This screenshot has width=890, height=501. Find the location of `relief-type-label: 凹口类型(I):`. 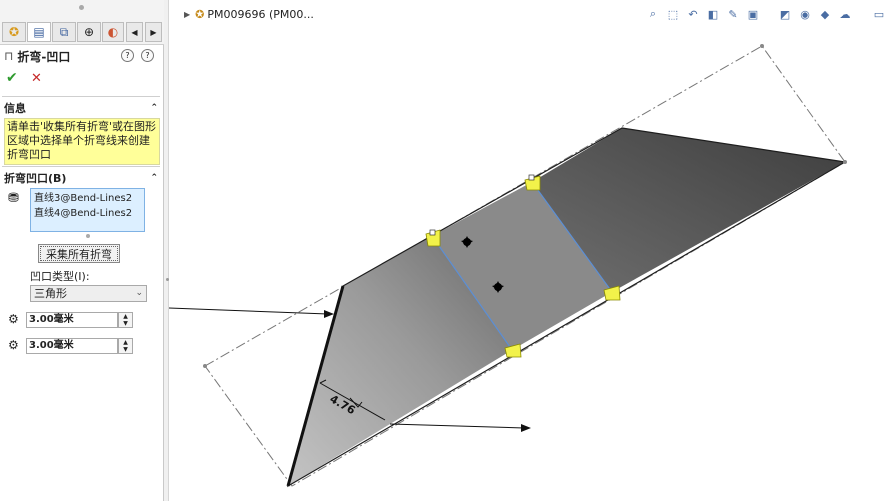

relief-type-label: 凹口类型(I): is located at coordinates (60, 276).